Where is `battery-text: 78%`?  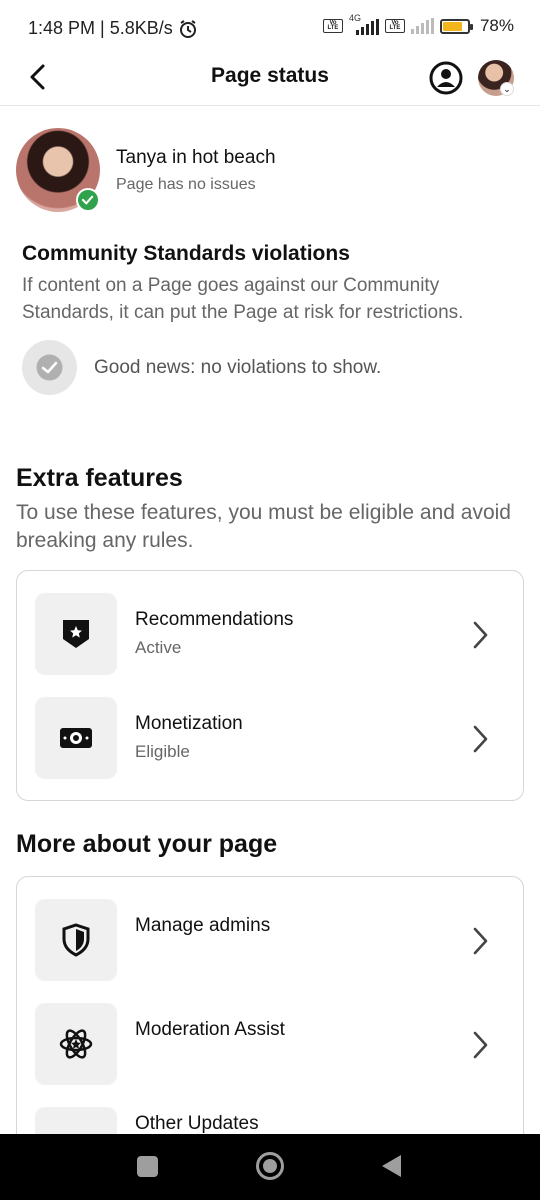
battery-text: 78% is located at coordinates (496, 25).